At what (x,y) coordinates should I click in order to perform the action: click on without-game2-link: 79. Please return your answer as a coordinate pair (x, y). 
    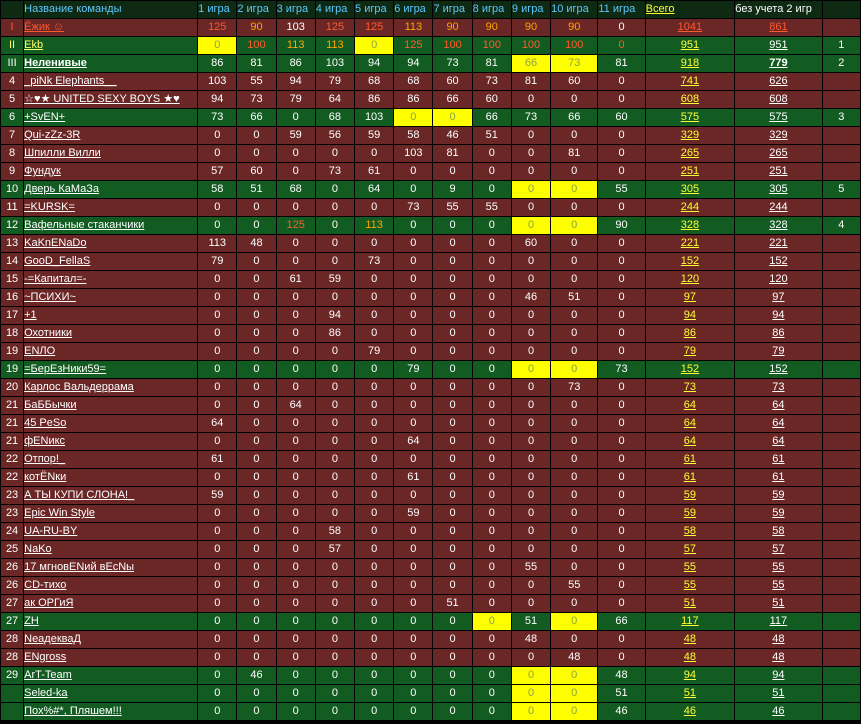
    Looking at the image, I should click on (778, 351).